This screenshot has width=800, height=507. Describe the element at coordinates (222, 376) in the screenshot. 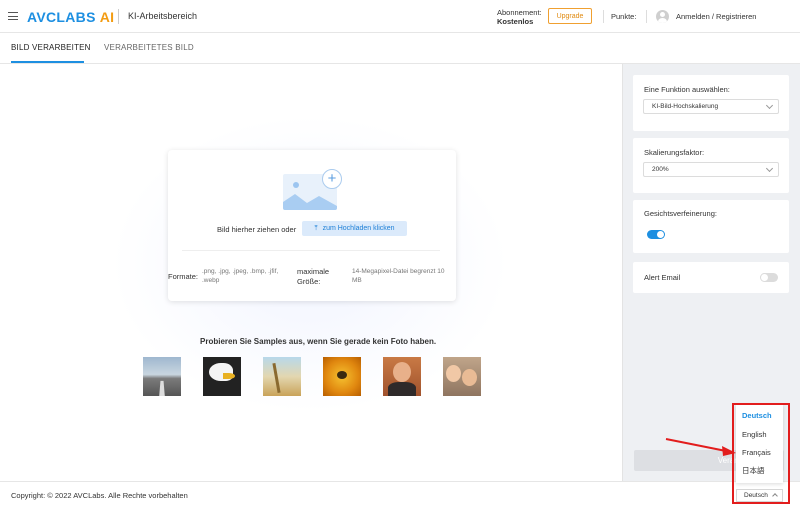

I see `sample-eagle-thumbnail` at that location.